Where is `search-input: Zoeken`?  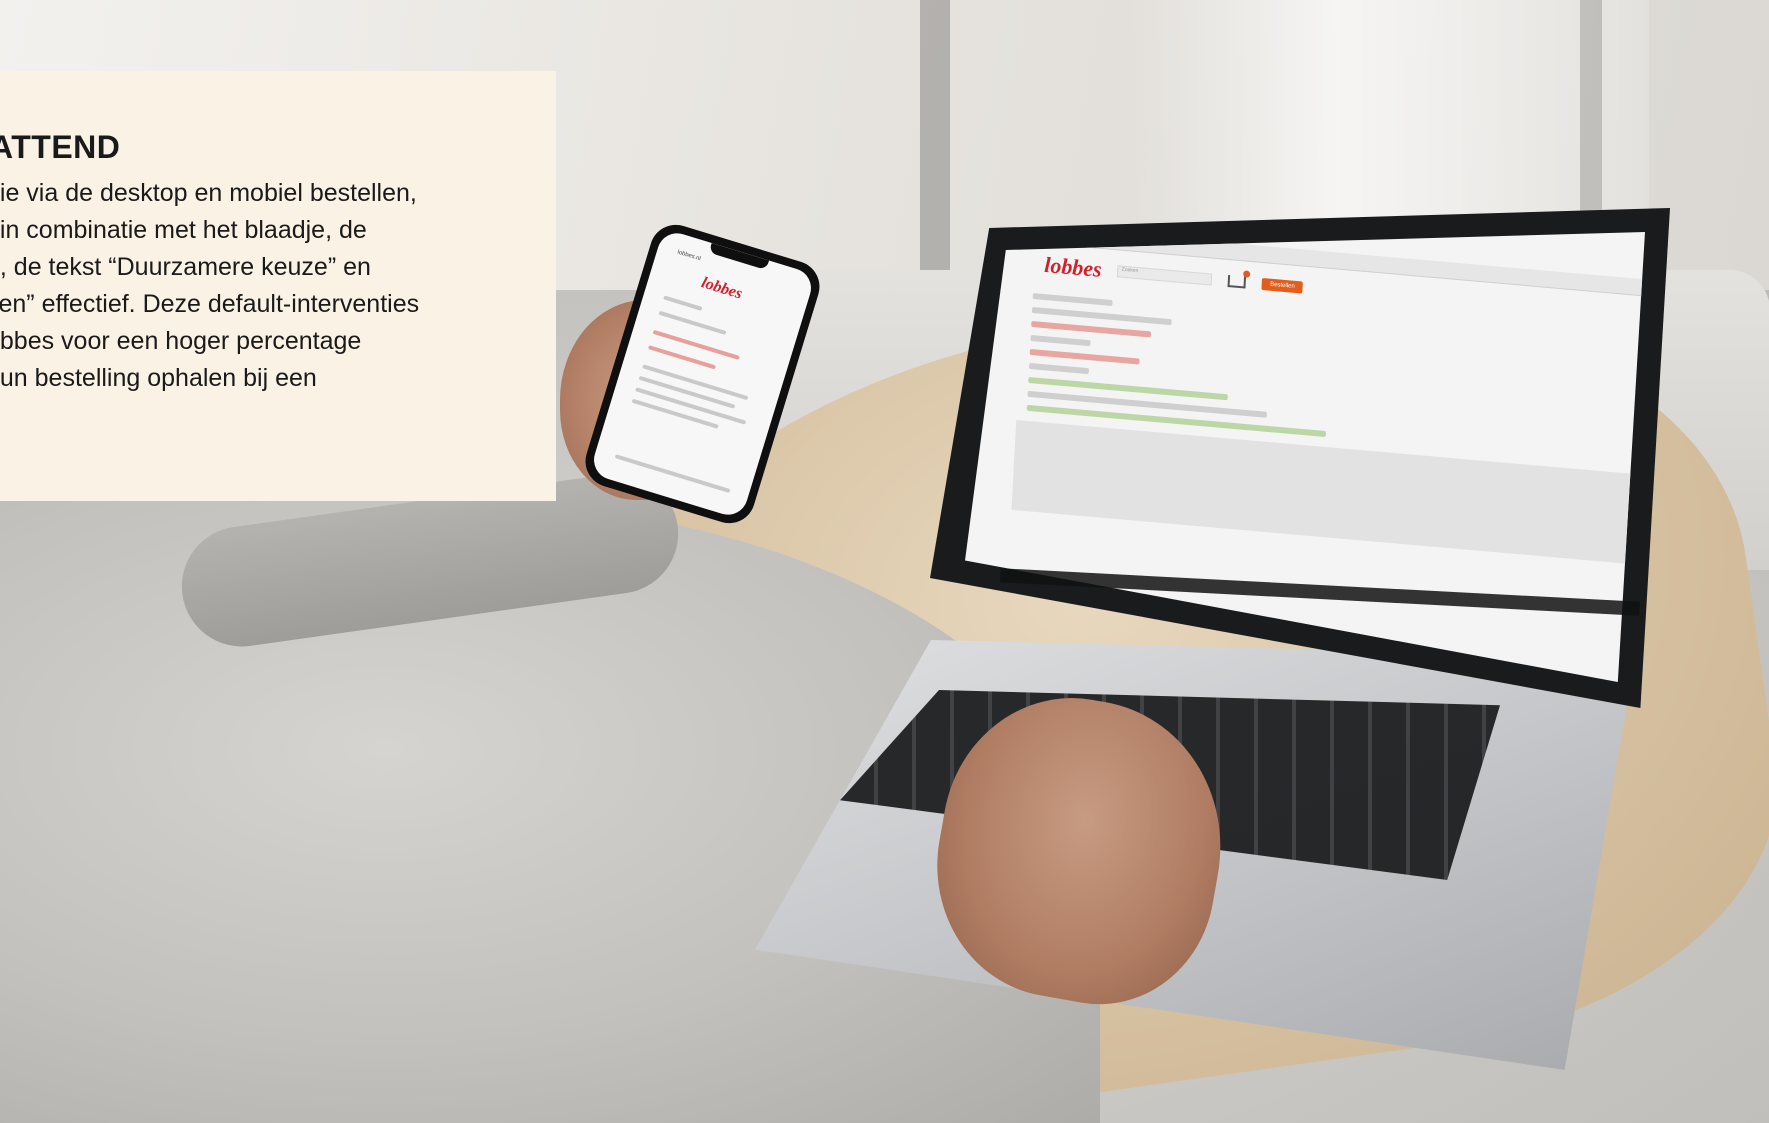
search-input: Zoeken is located at coordinates (1165, 275).